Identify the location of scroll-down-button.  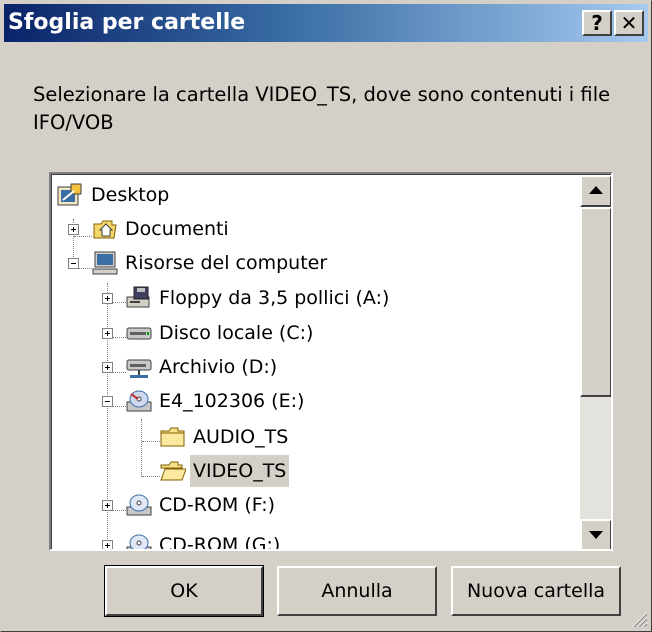
(595, 534).